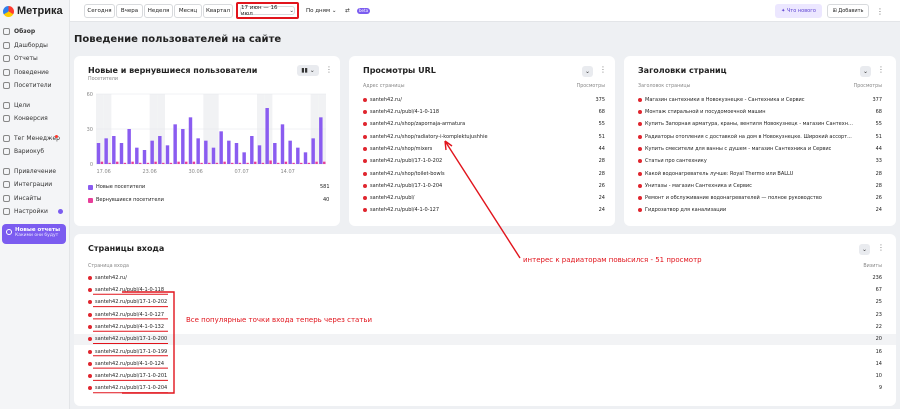  What do you see at coordinates (406, 186) in the screenshot?
I see `url-label: santeh42.ru/publ/17-1-0-204` at bounding box center [406, 186].